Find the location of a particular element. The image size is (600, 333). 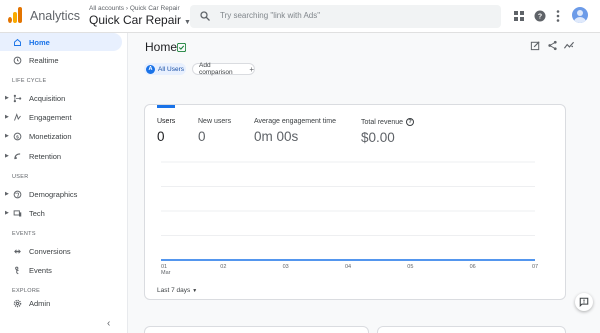

search-icon is located at coordinates (205, 16).